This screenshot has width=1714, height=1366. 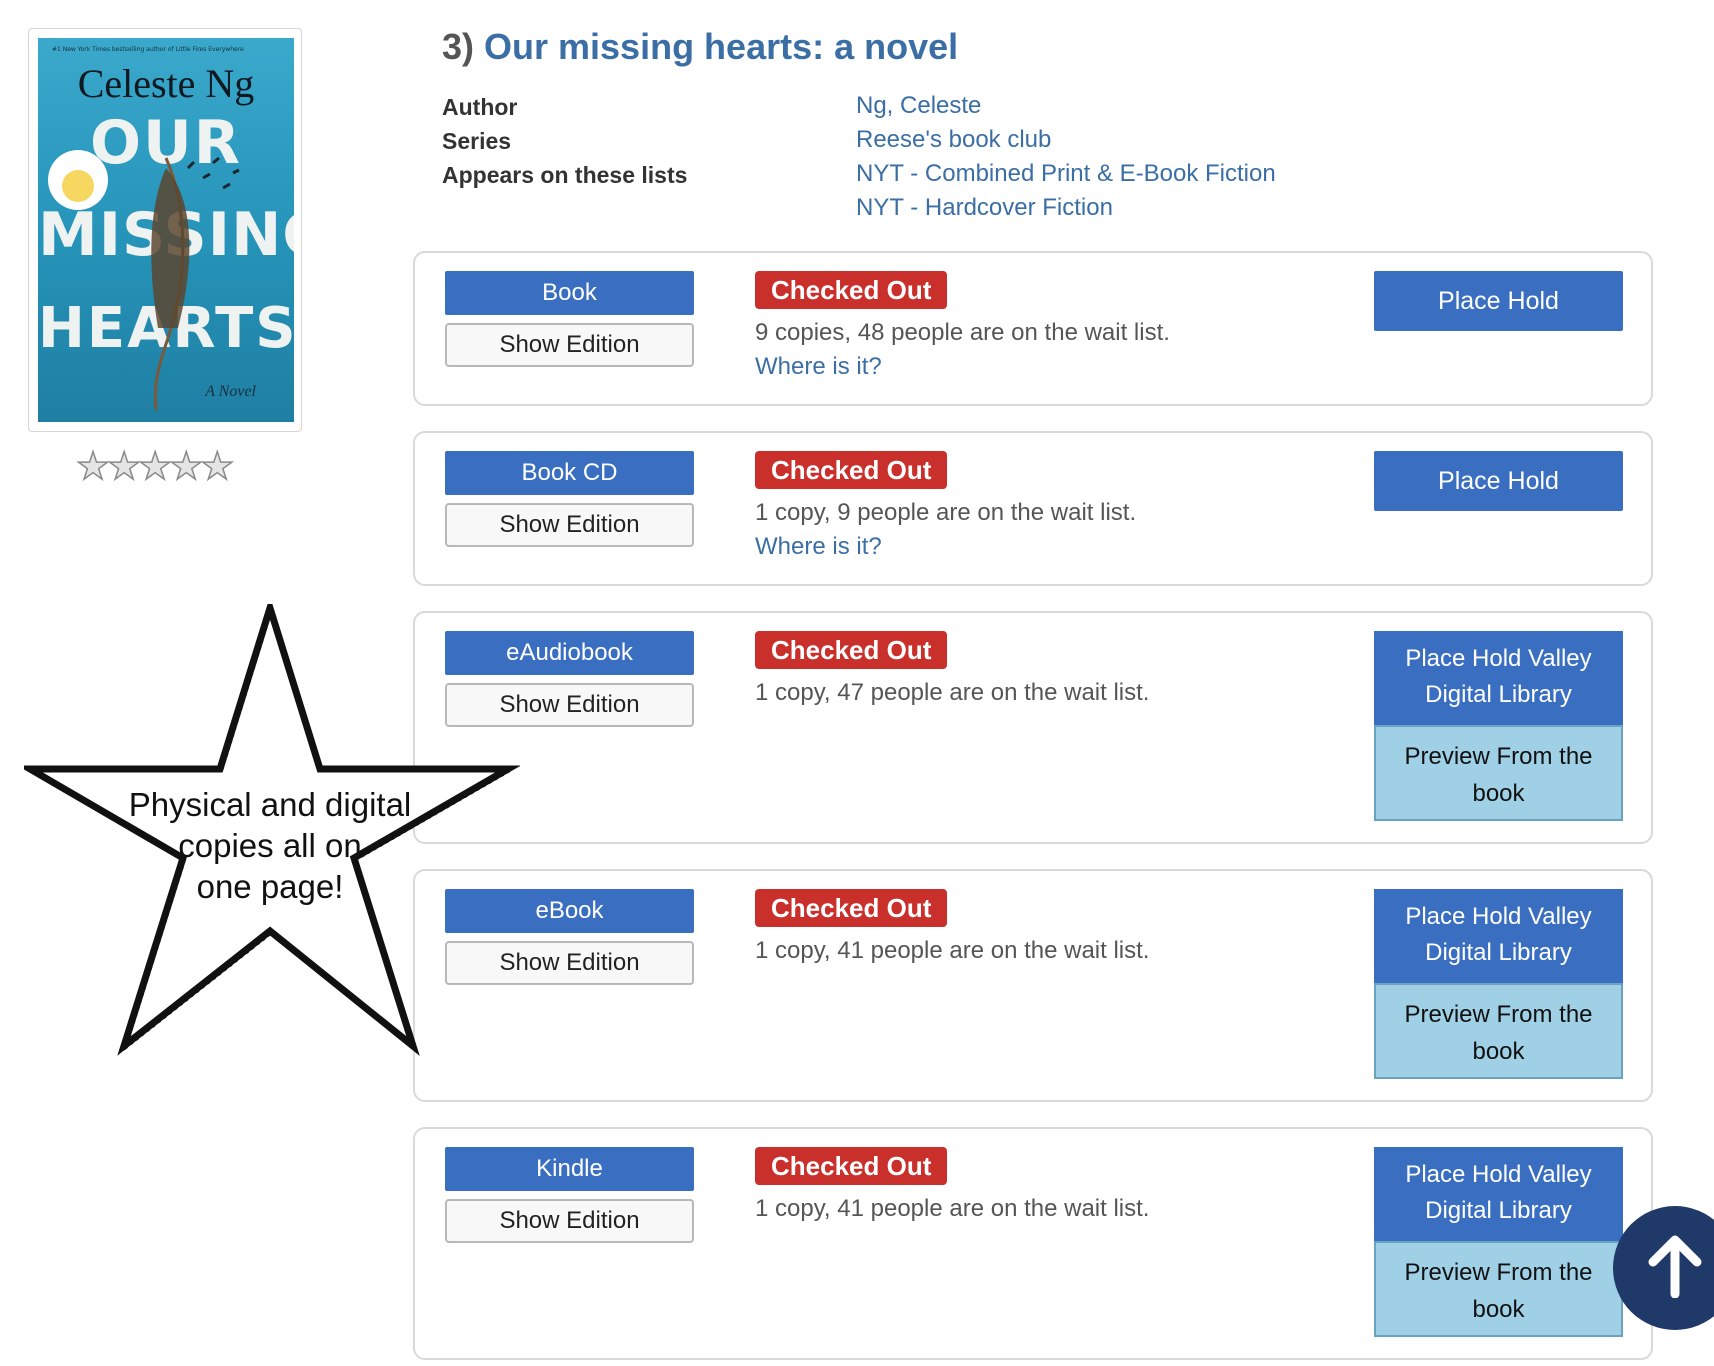 I want to click on series-label: Series, so click(x=477, y=141).